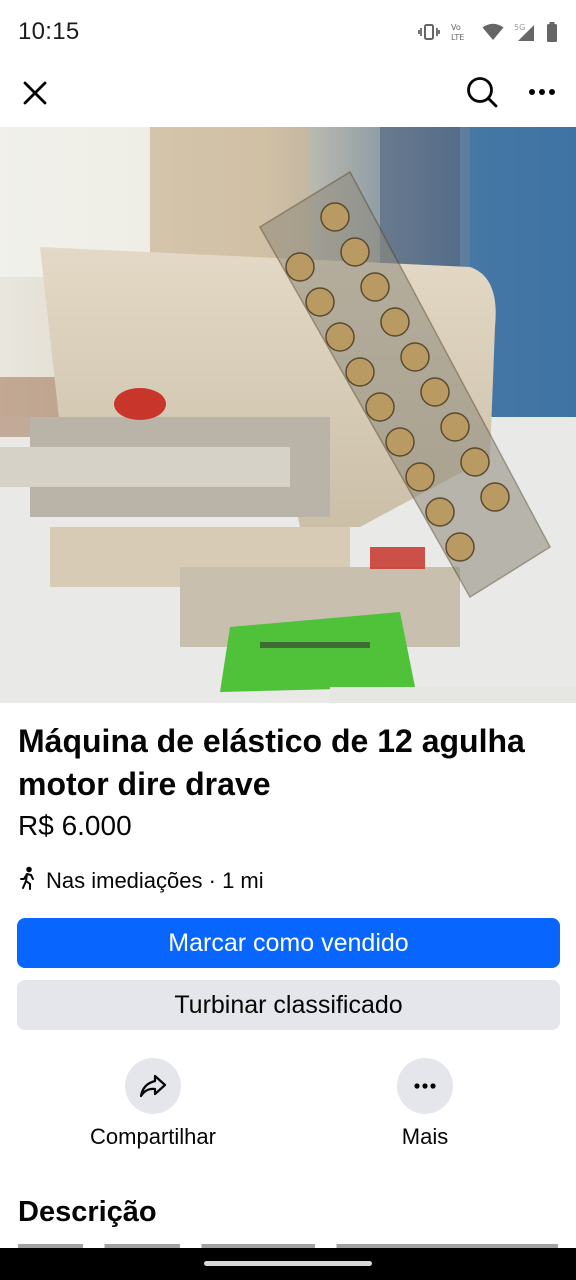  I want to click on share-button, so click(153, 1086).